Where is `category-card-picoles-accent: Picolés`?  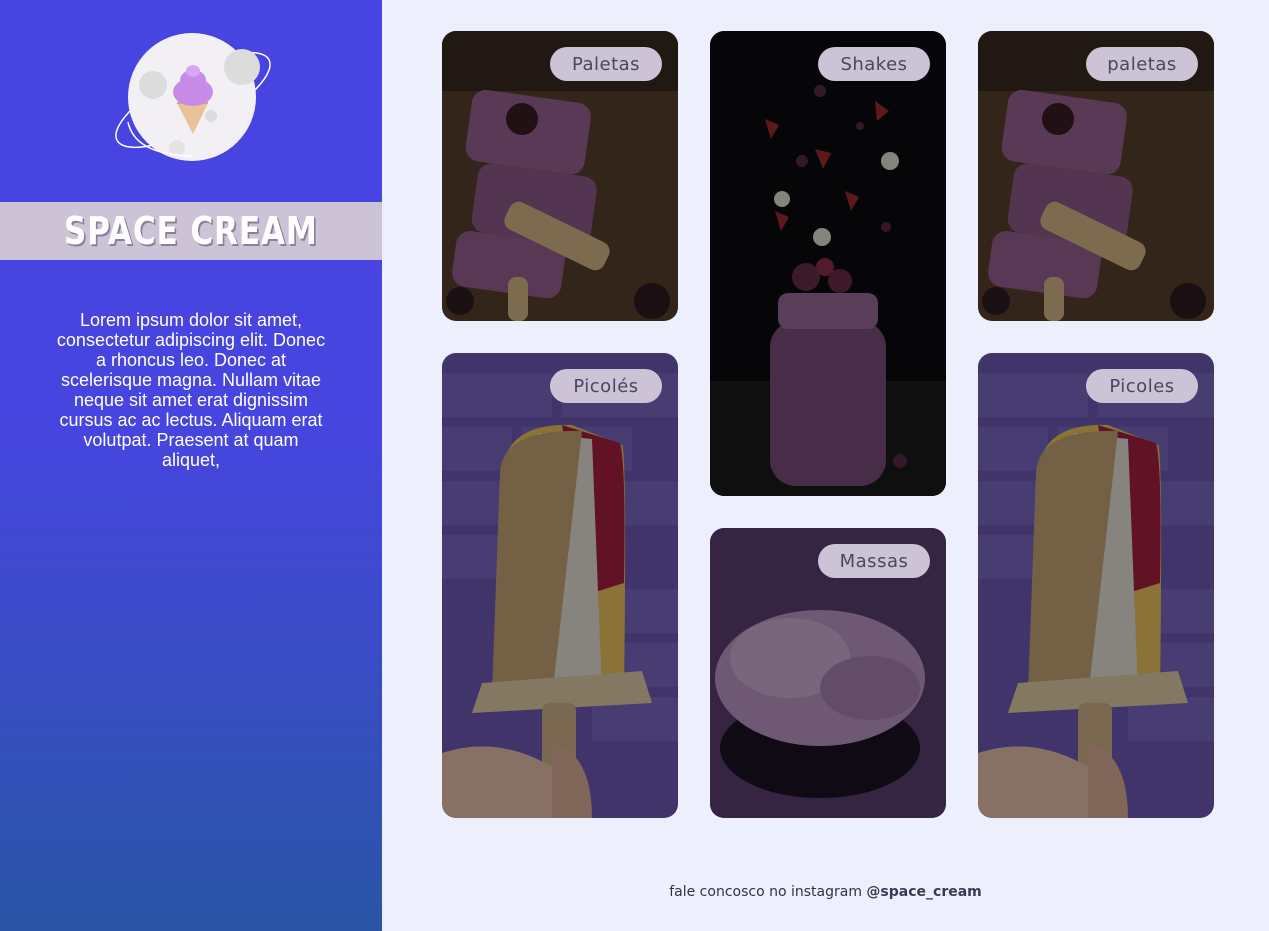 category-card-picoles-accent: Picolés is located at coordinates (560, 585).